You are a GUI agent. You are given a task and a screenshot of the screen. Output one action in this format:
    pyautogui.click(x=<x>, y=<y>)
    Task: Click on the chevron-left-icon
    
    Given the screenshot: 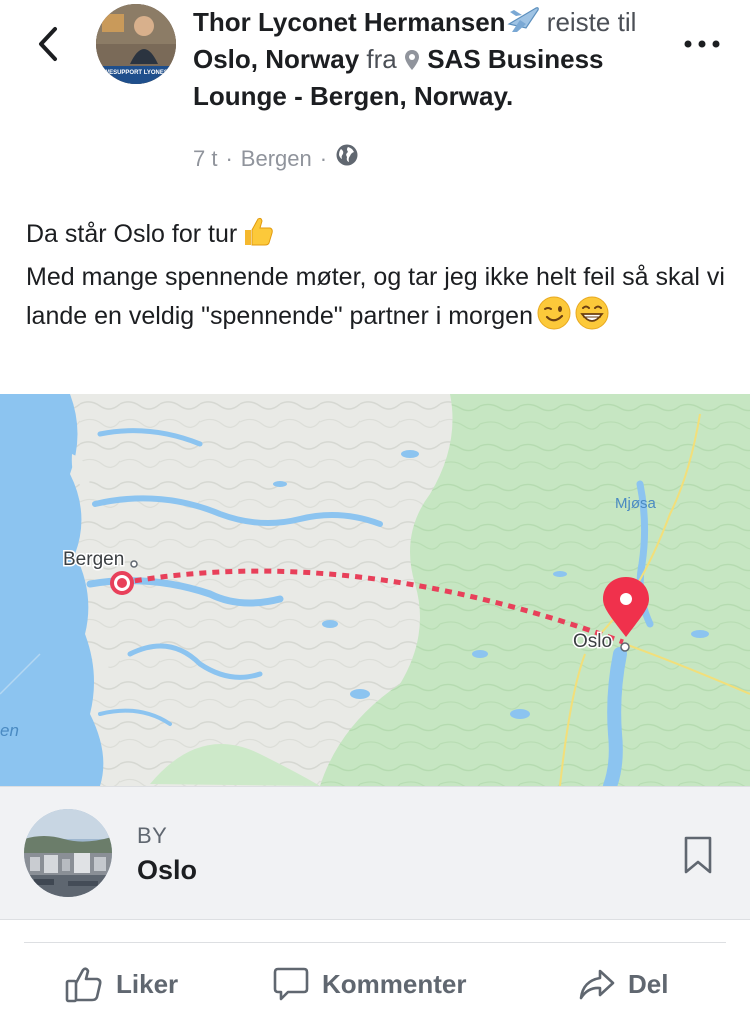 What is the action you would take?
    pyautogui.click(x=48, y=44)
    